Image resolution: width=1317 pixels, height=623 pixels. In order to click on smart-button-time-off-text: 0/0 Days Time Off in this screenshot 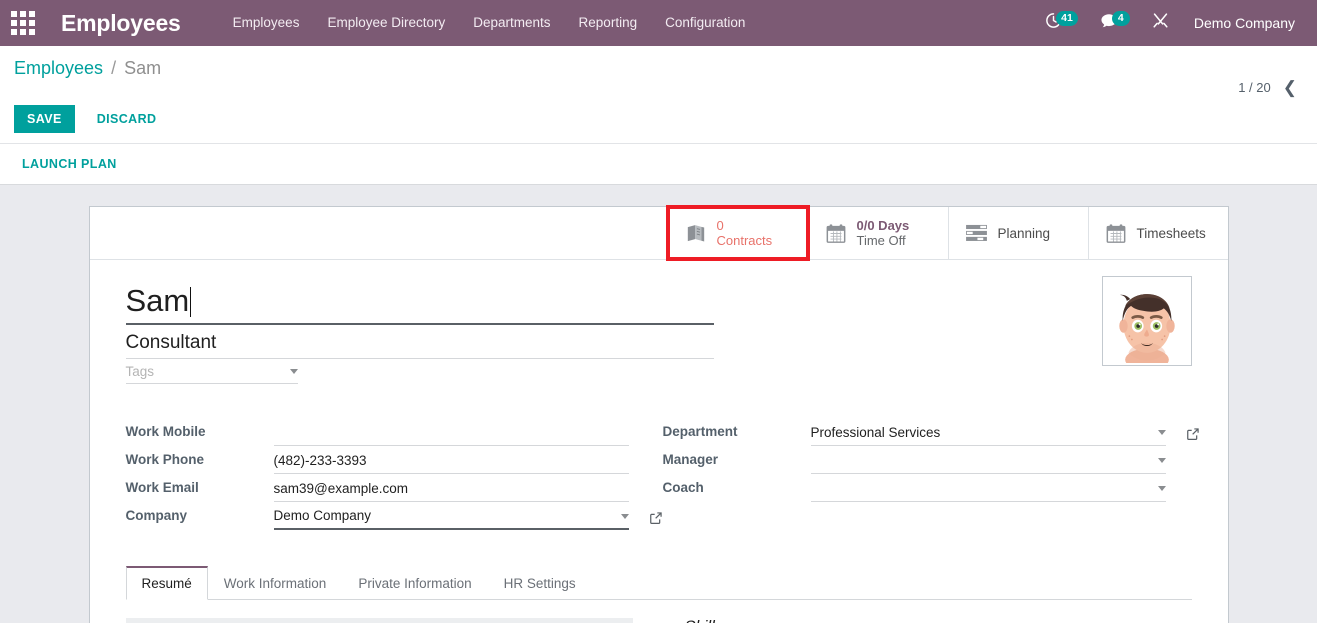, I will do `click(883, 233)`.